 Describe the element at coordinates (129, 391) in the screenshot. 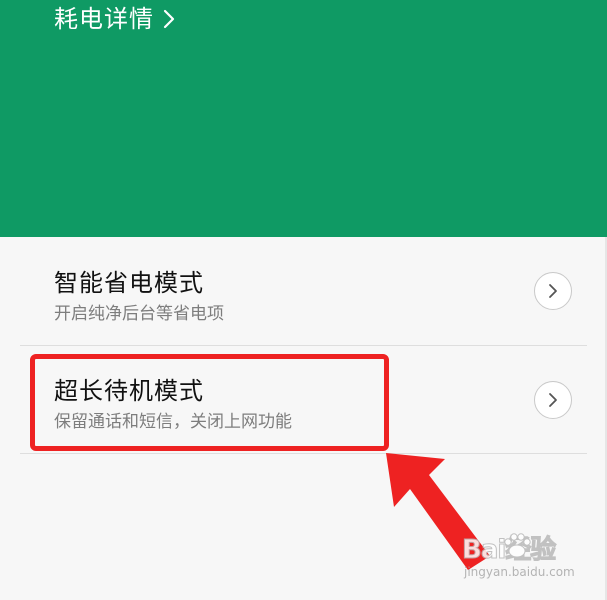

I see `item-title: 超长待机模式` at that location.